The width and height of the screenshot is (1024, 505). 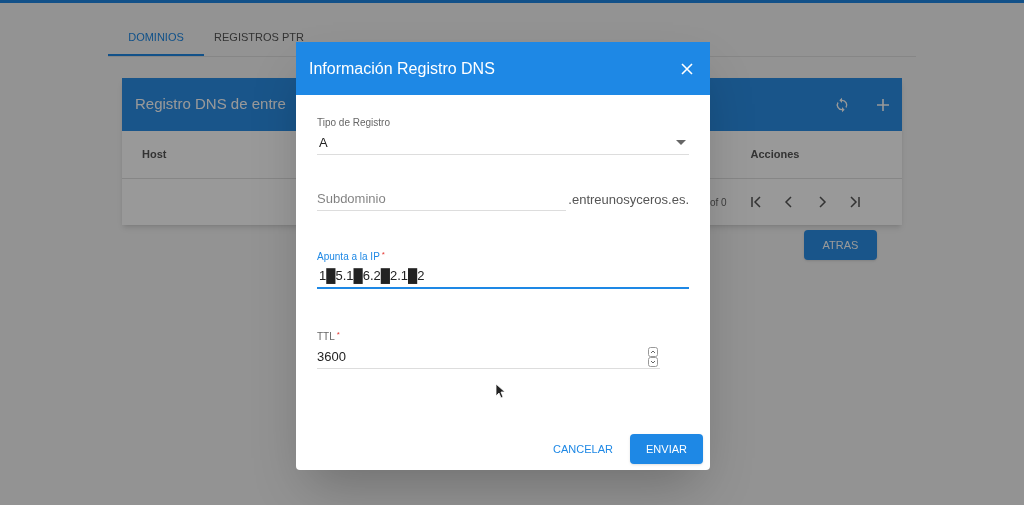 What do you see at coordinates (210, 104) in the screenshot?
I see `card-title: Registro DNS de entre` at bounding box center [210, 104].